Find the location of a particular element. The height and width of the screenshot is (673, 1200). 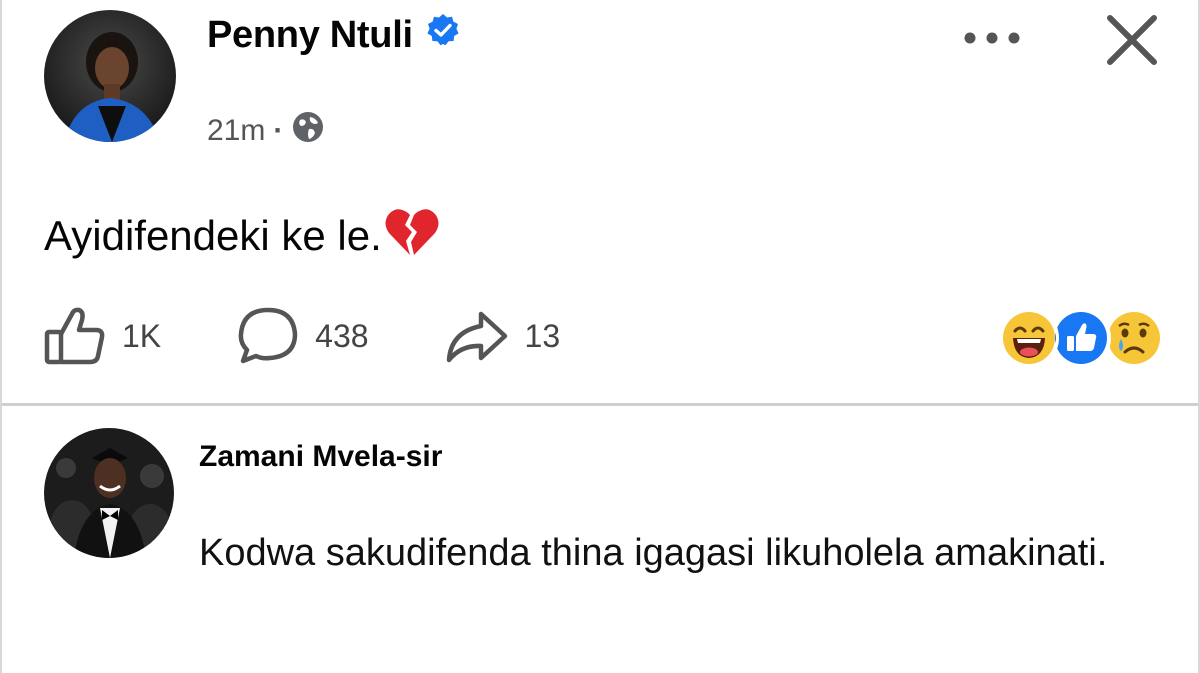

share-count: 13 is located at coordinates (542, 335).